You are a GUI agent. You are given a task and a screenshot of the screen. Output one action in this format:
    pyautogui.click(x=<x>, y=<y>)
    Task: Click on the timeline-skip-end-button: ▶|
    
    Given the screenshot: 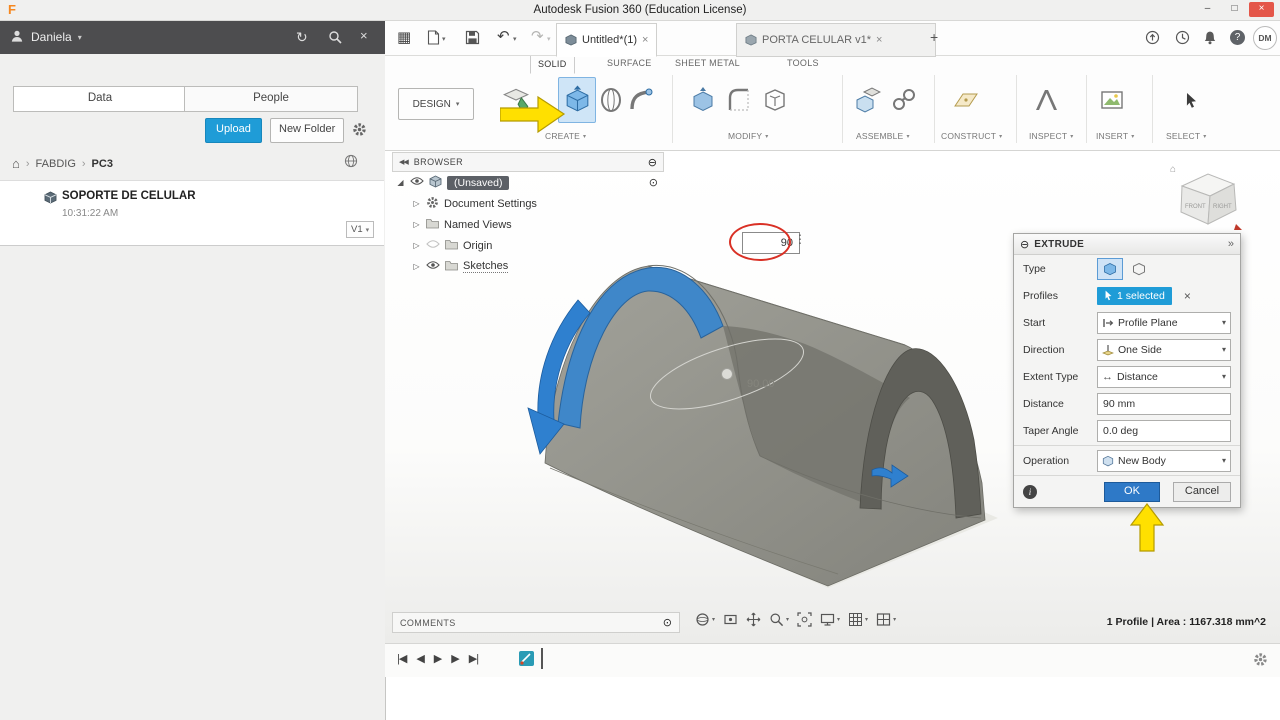 What is the action you would take?
    pyautogui.click(x=474, y=658)
    